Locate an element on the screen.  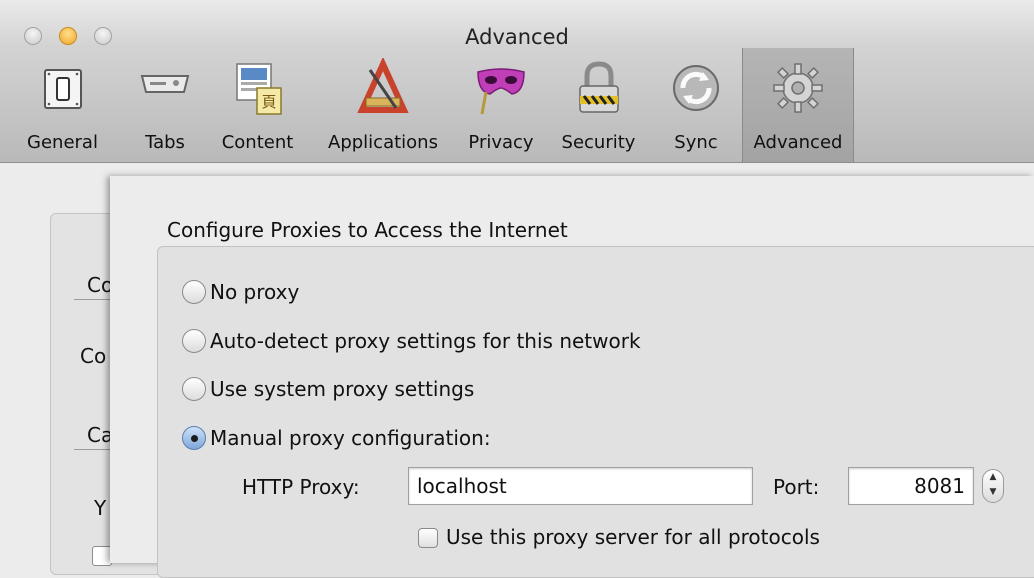
http-proxy-input: localhost is located at coordinates (580, 486).